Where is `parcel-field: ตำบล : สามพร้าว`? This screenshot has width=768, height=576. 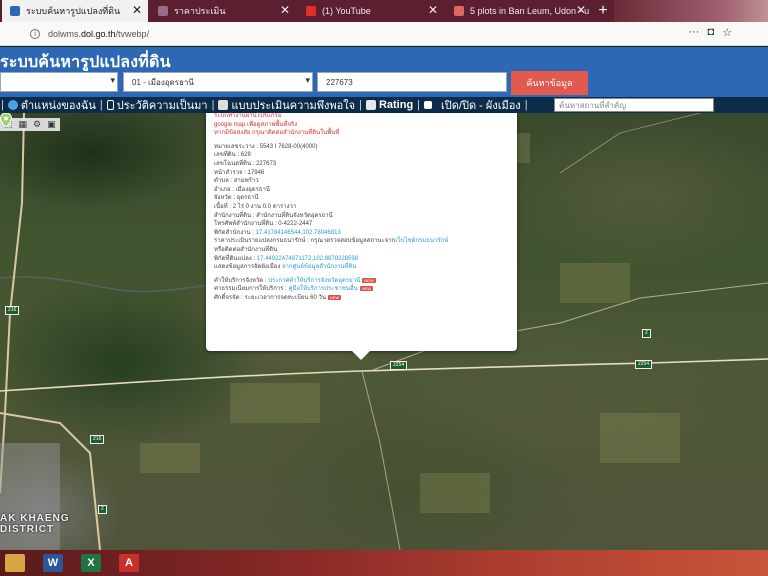
parcel-field: ตำบล : สามพร้าว is located at coordinates (236, 181).